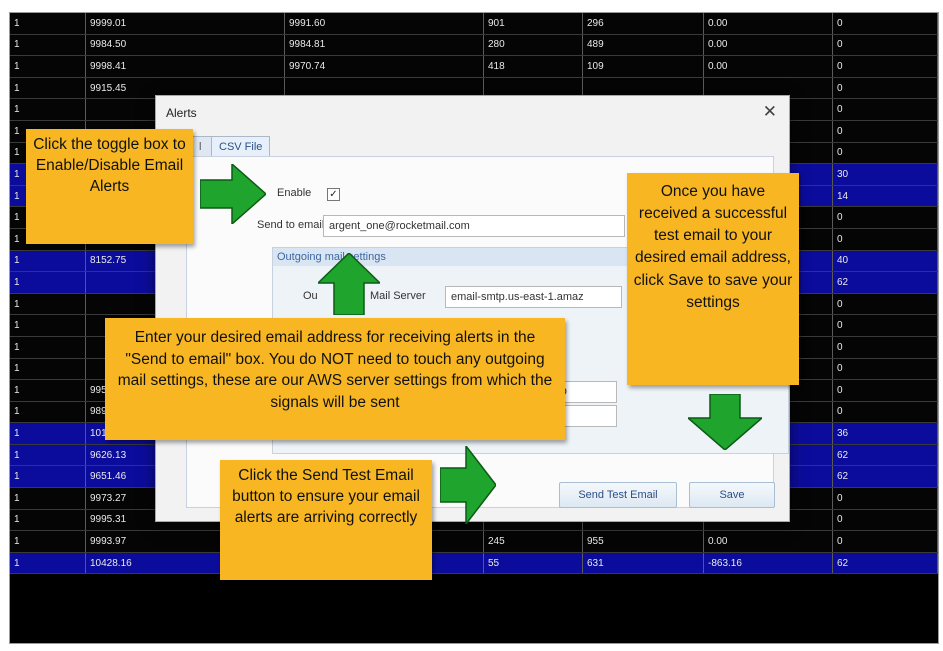 The width and height of the screenshot is (943, 651). Describe the element at coordinates (291, 225) in the screenshot. I see `send-to-email-label: Send to email` at that location.